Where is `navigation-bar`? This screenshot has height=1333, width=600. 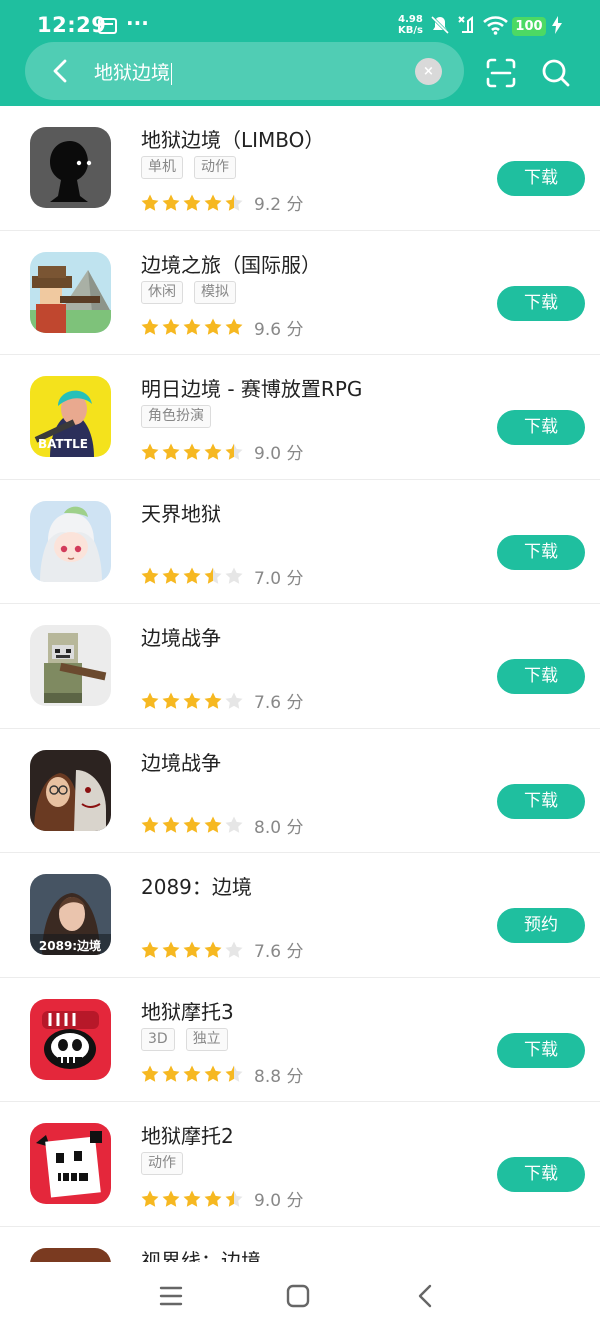
navigation-bar is located at coordinates (300, 1297).